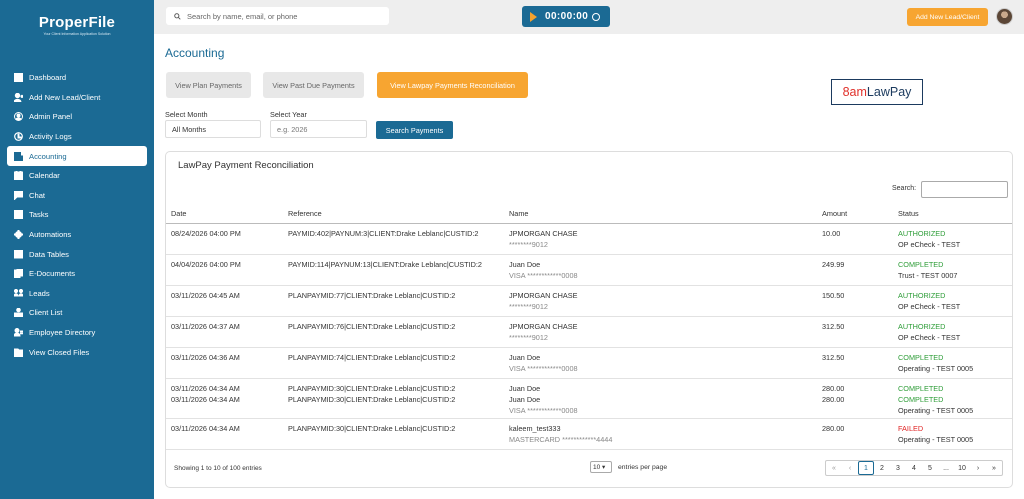 Image resolution: width=1024 pixels, height=499 pixels. I want to click on sidebar-item-leads: Leads, so click(77, 294).